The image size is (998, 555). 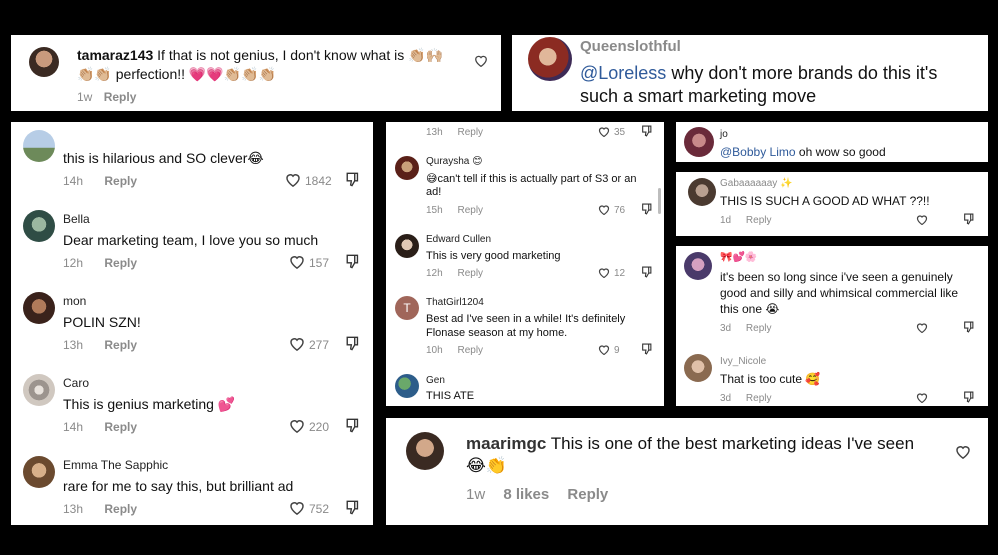 What do you see at coordinates (447, 161) in the screenshot?
I see `commenter-name: Quraysha` at bounding box center [447, 161].